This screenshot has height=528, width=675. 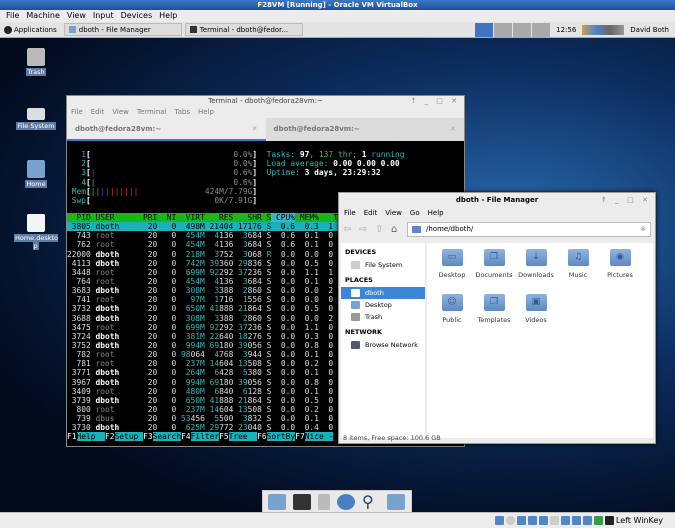 What do you see at coordinates (183, 112) in the screenshot?
I see `terminal-menu-tabs: Tabs` at bounding box center [183, 112].